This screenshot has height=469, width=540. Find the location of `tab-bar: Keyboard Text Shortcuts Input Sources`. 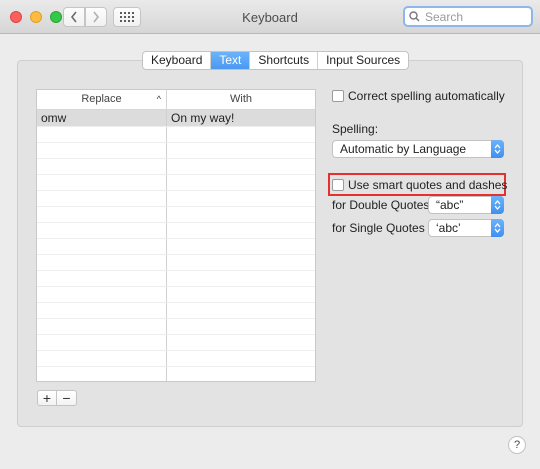

tab-bar: Keyboard Text Shortcuts Input Sources is located at coordinates (276, 60).